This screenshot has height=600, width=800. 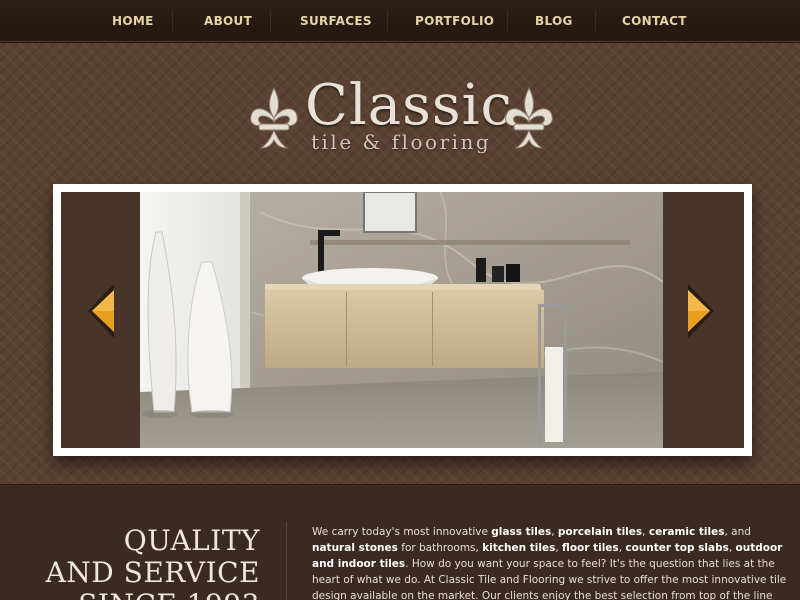 What do you see at coordinates (590, 548) in the screenshot?
I see `keyword: floor tiles` at bounding box center [590, 548].